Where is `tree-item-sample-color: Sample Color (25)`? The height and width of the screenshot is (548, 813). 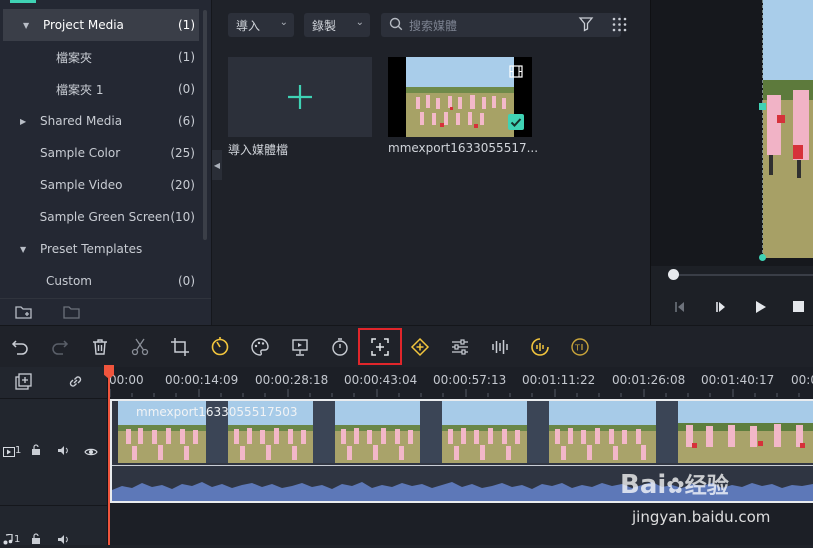 tree-item-sample-color: Sample Color (25) is located at coordinates (99, 153).